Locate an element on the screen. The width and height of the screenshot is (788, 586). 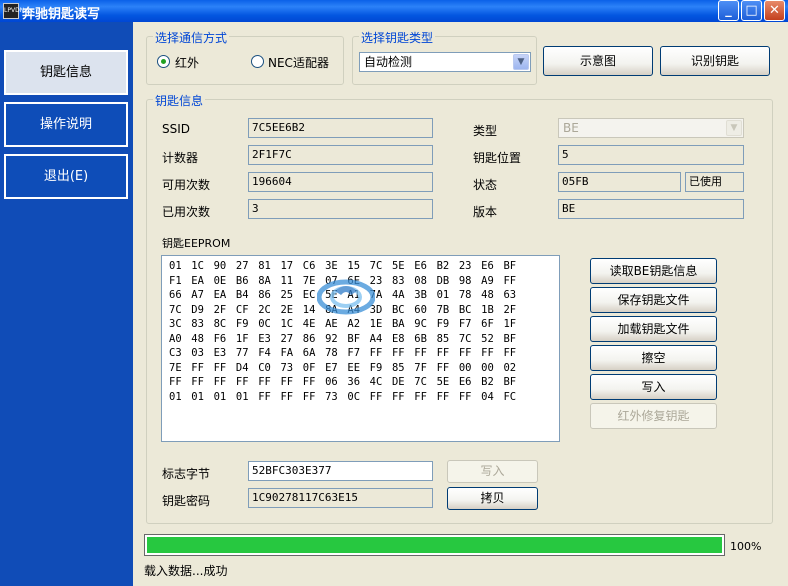
ir-repair-key-button: 红外修复钥匙 is located at coordinates (653, 416).